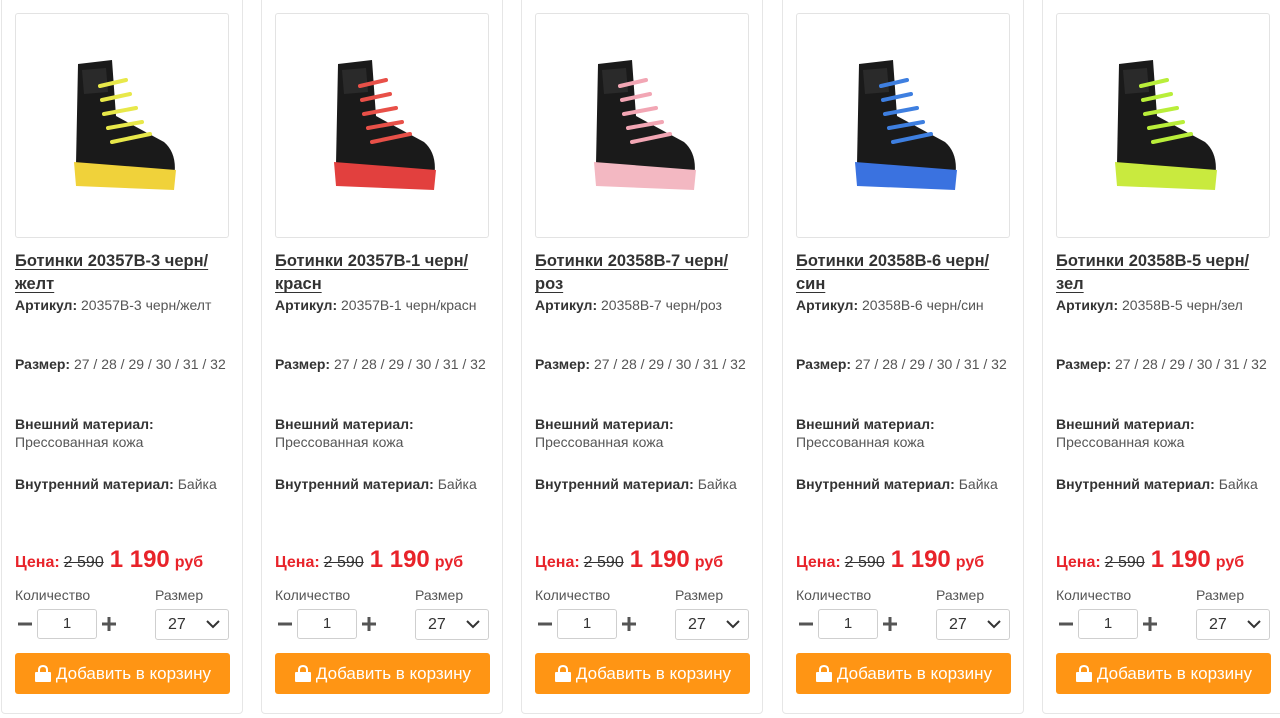 The image size is (1280, 718). I want to click on product-title: Ботинки 20357B-3 черн/желт, so click(122, 274).